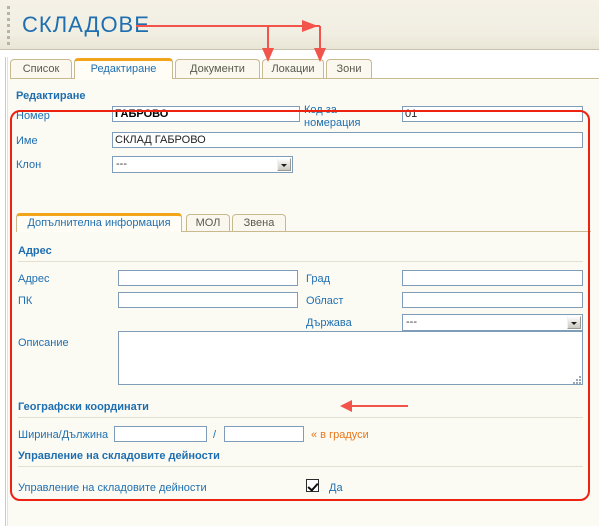 The image size is (599, 526). I want to click on latitude-input, so click(160, 434).